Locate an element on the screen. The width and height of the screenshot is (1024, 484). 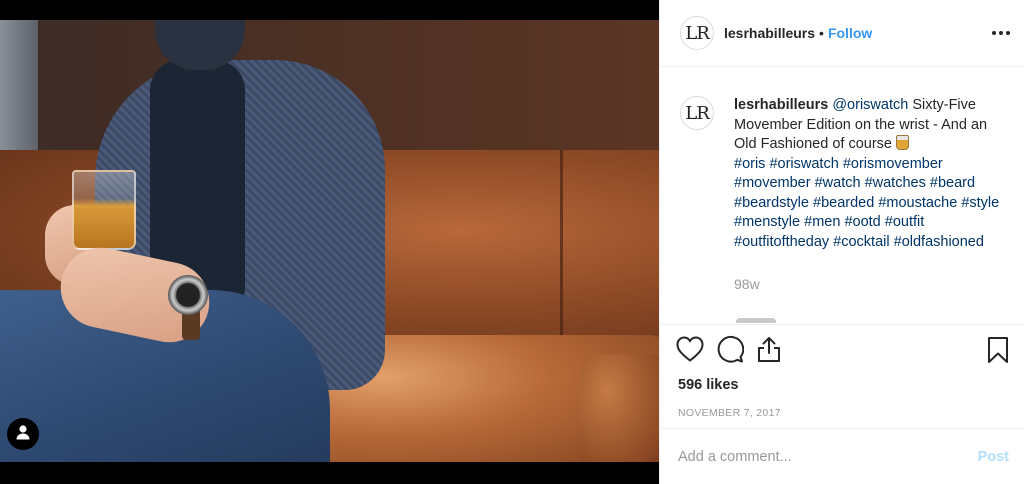
hashtag: #oris is located at coordinates (749, 164).